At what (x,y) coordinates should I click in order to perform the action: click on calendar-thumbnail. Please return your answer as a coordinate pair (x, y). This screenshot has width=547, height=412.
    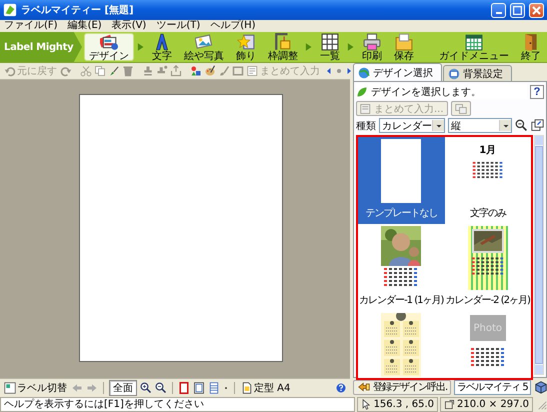
    Looking at the image, I should click on (401, 345).